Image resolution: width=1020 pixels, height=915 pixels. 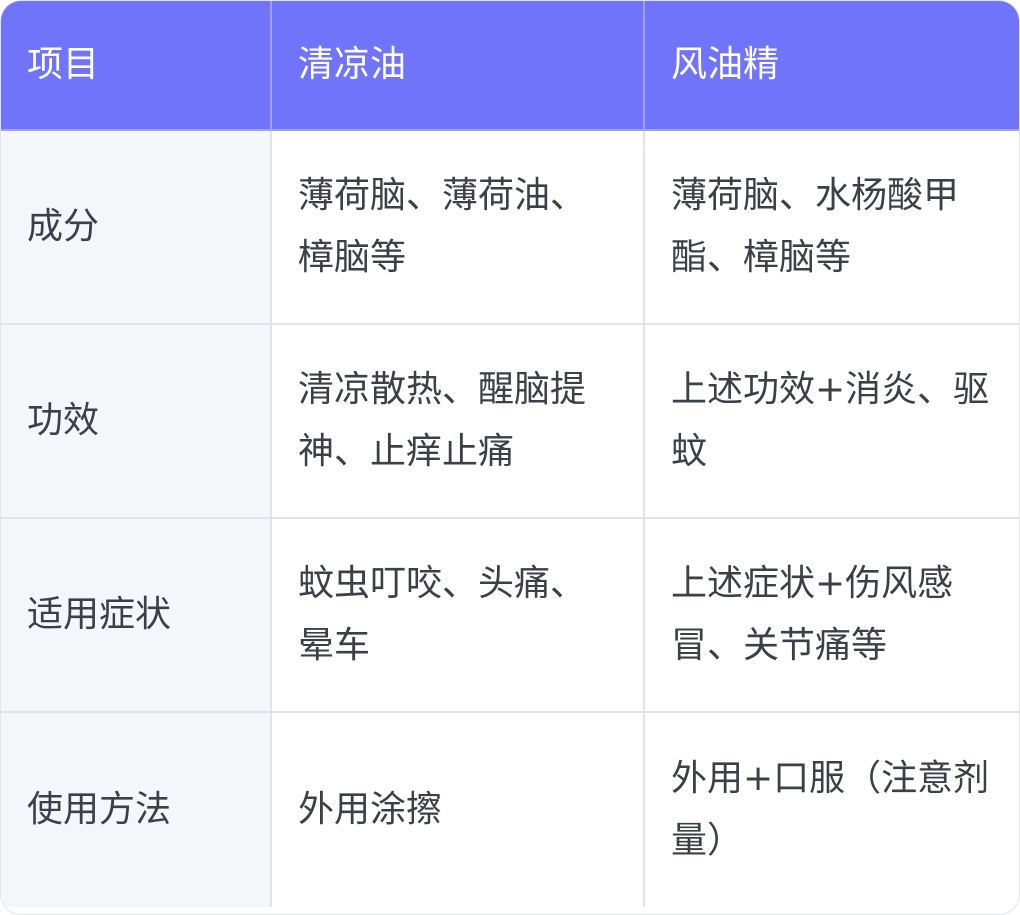 I want to click on header-wind-oil: 风油精, so click(x=832, y=66).